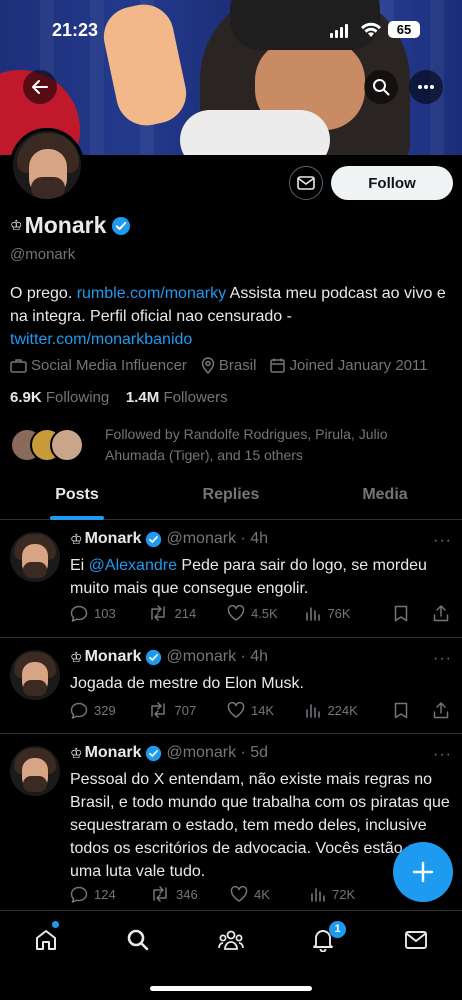  I want to click on reply-button: 103, so click(109, 613).